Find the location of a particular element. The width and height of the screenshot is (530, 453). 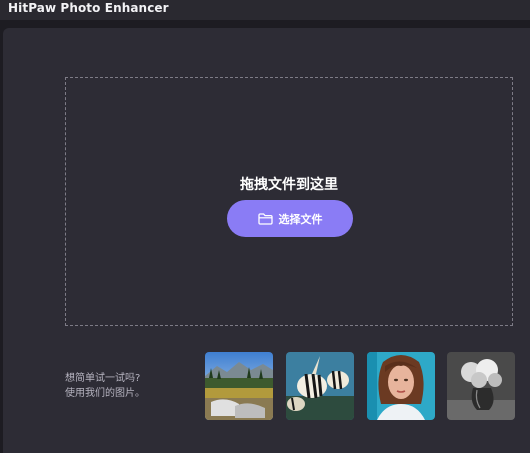

fish-image is located at coordinates (320, 386).